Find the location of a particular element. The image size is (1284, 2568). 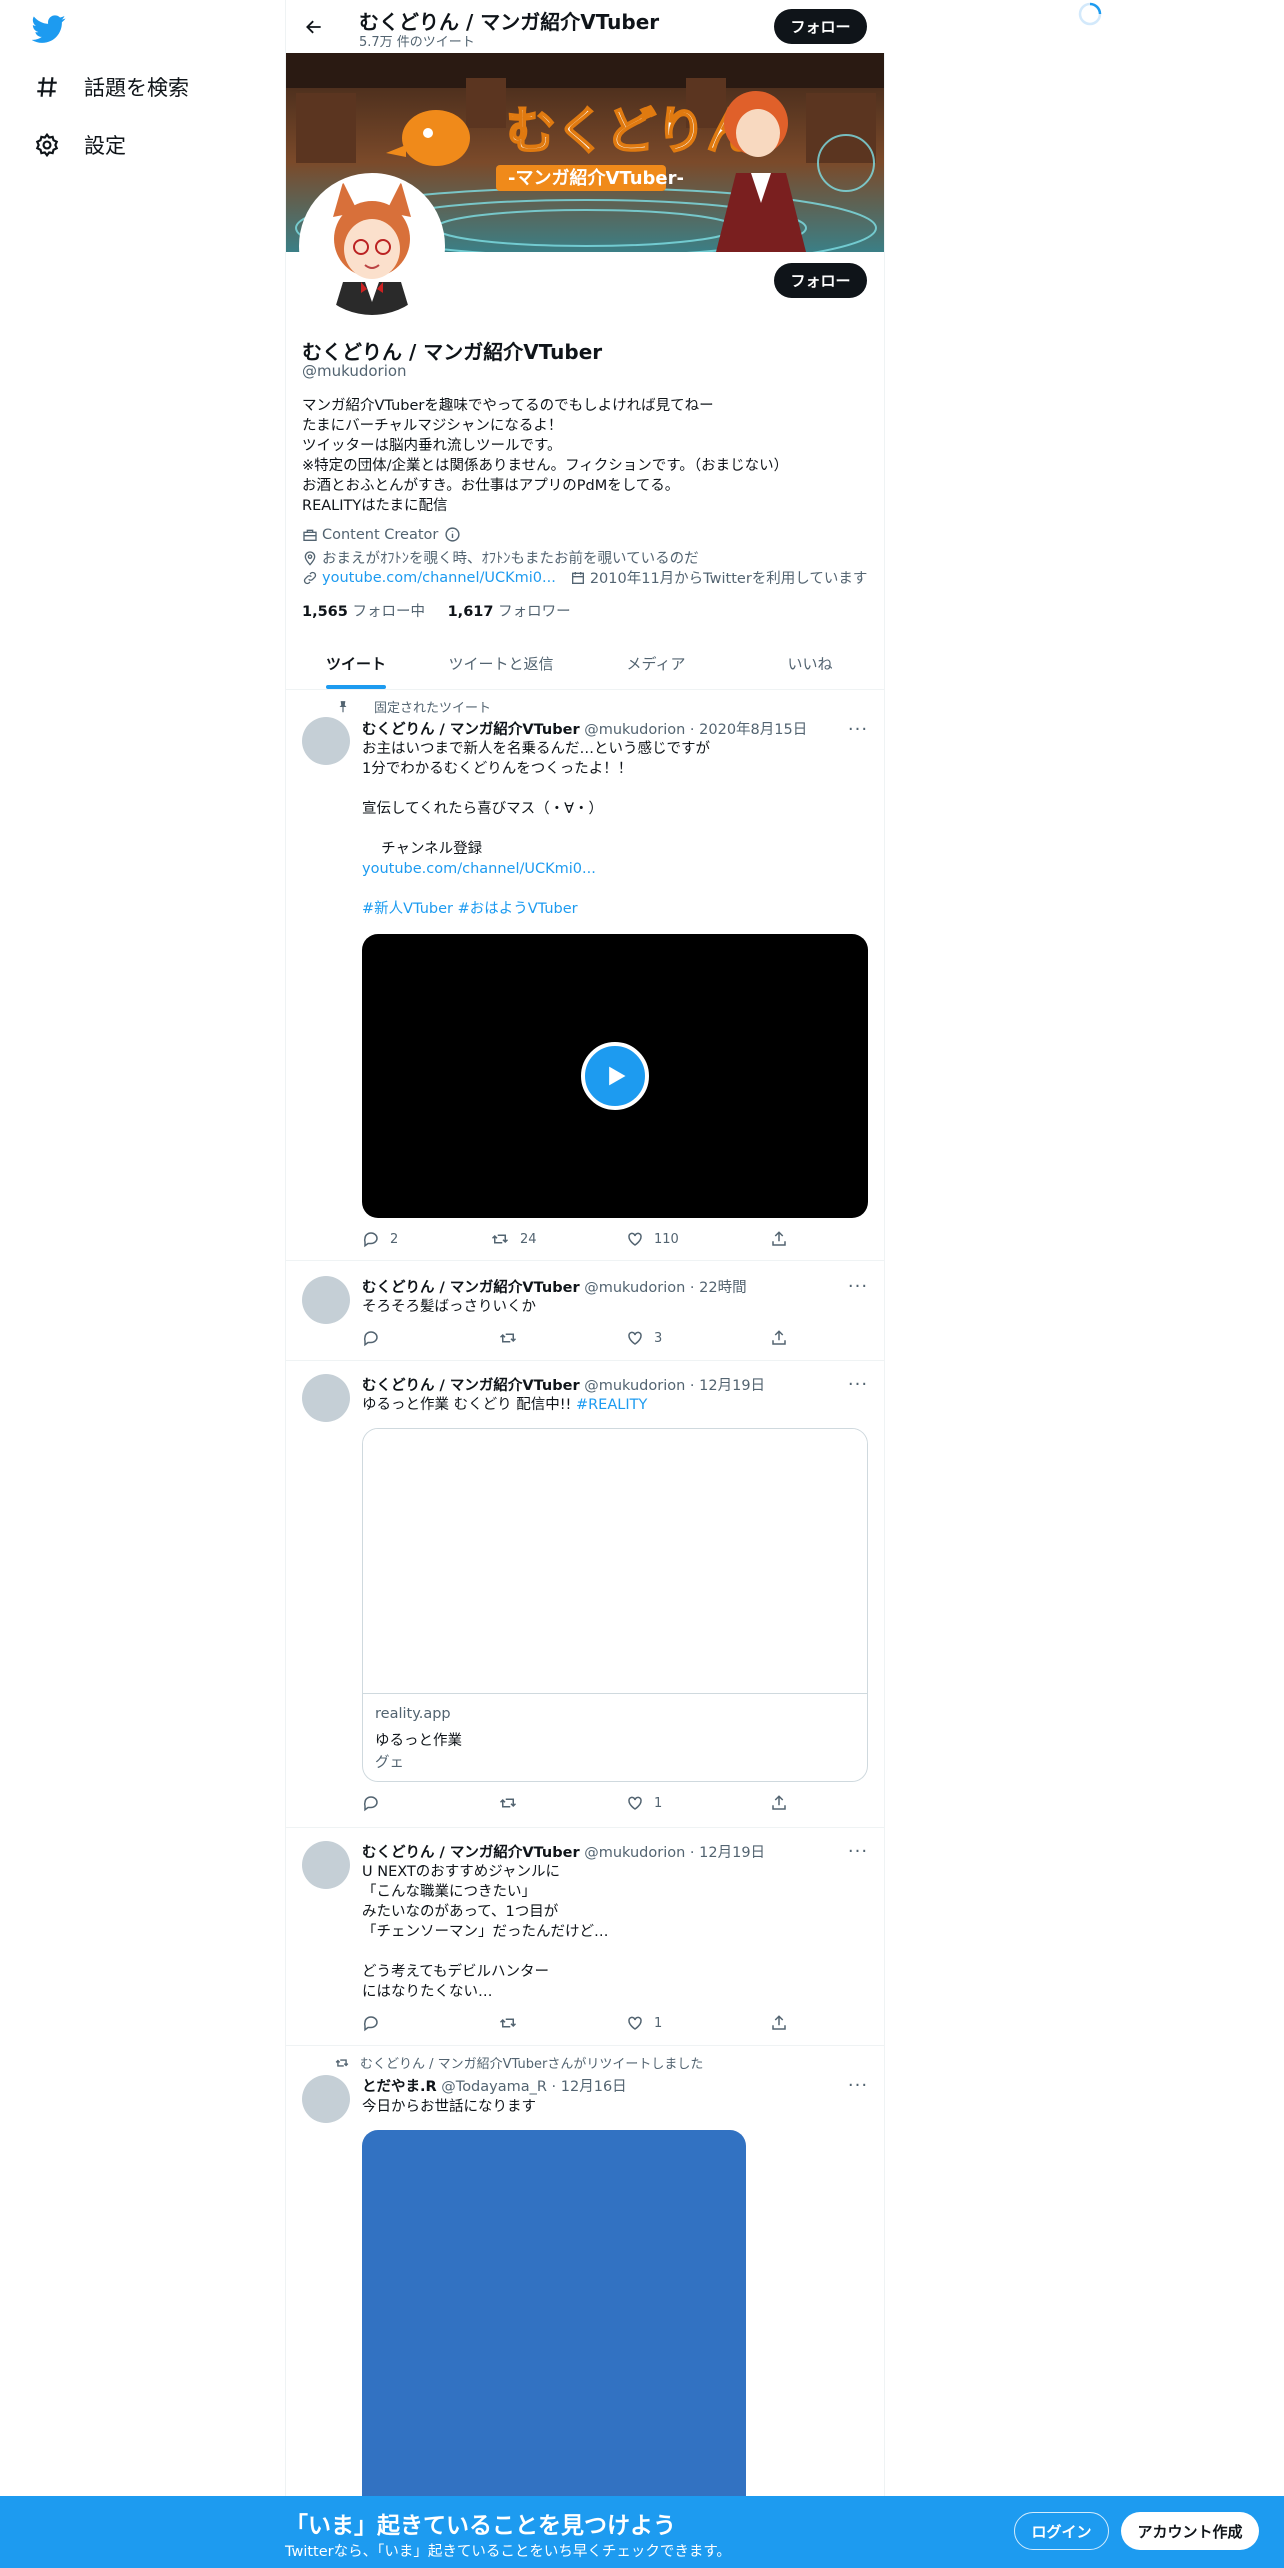

like-button: 3 is located at coordinates (644, 1338).